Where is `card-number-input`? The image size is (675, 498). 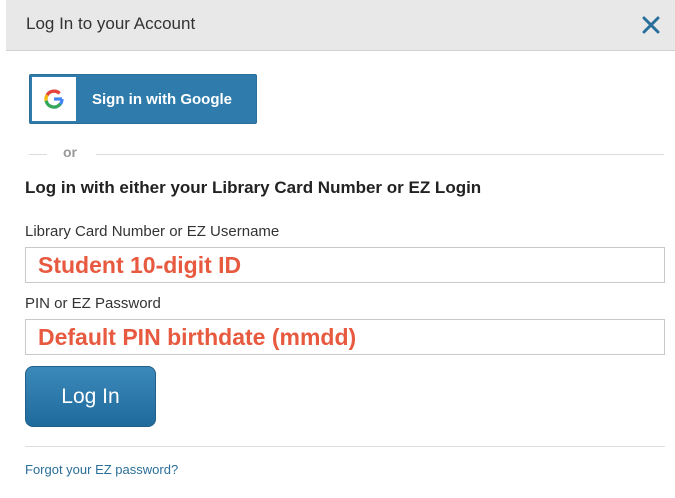
card-number-input is located at coordinates (345, 265).